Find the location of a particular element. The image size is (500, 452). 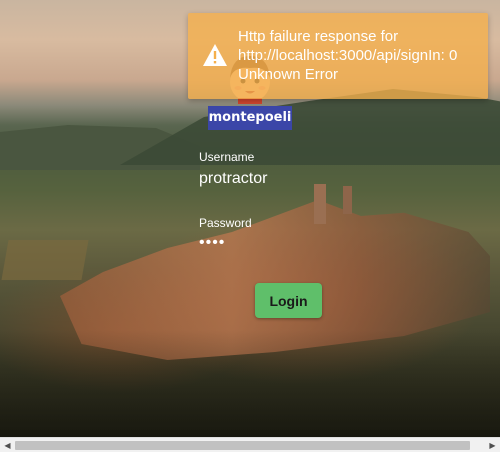

scroll-left-arrow-icon: ◀ is located at coordinates (7, 445).